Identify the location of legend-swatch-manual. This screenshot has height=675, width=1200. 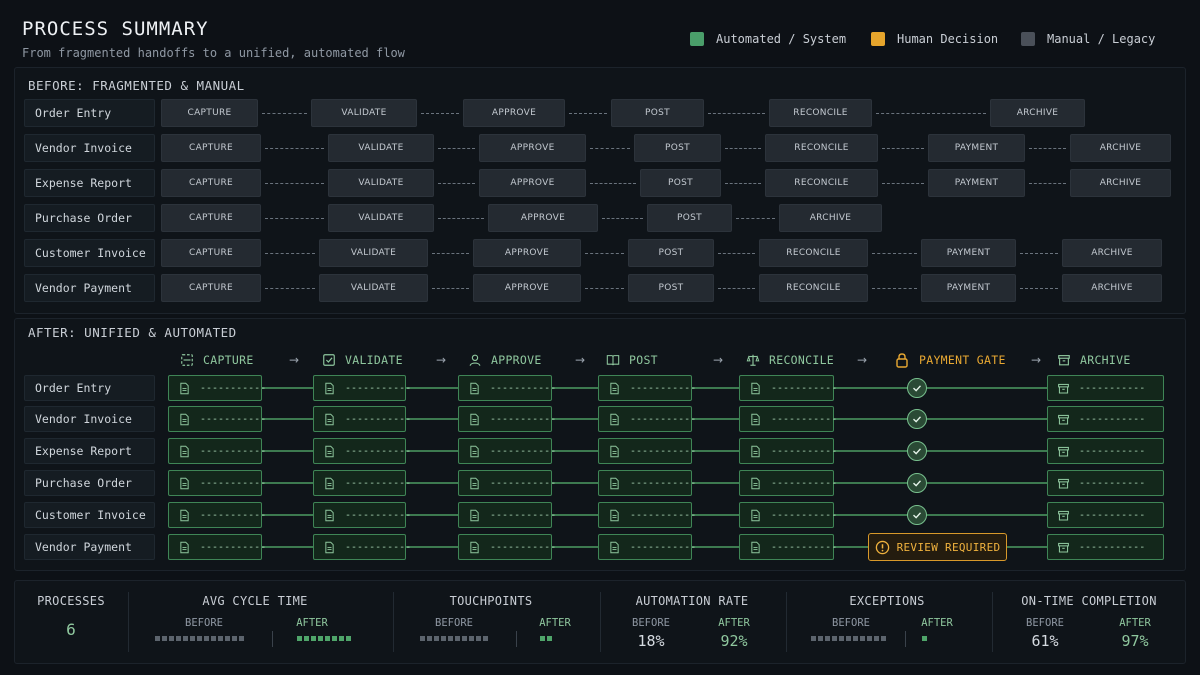
(1028, 39).